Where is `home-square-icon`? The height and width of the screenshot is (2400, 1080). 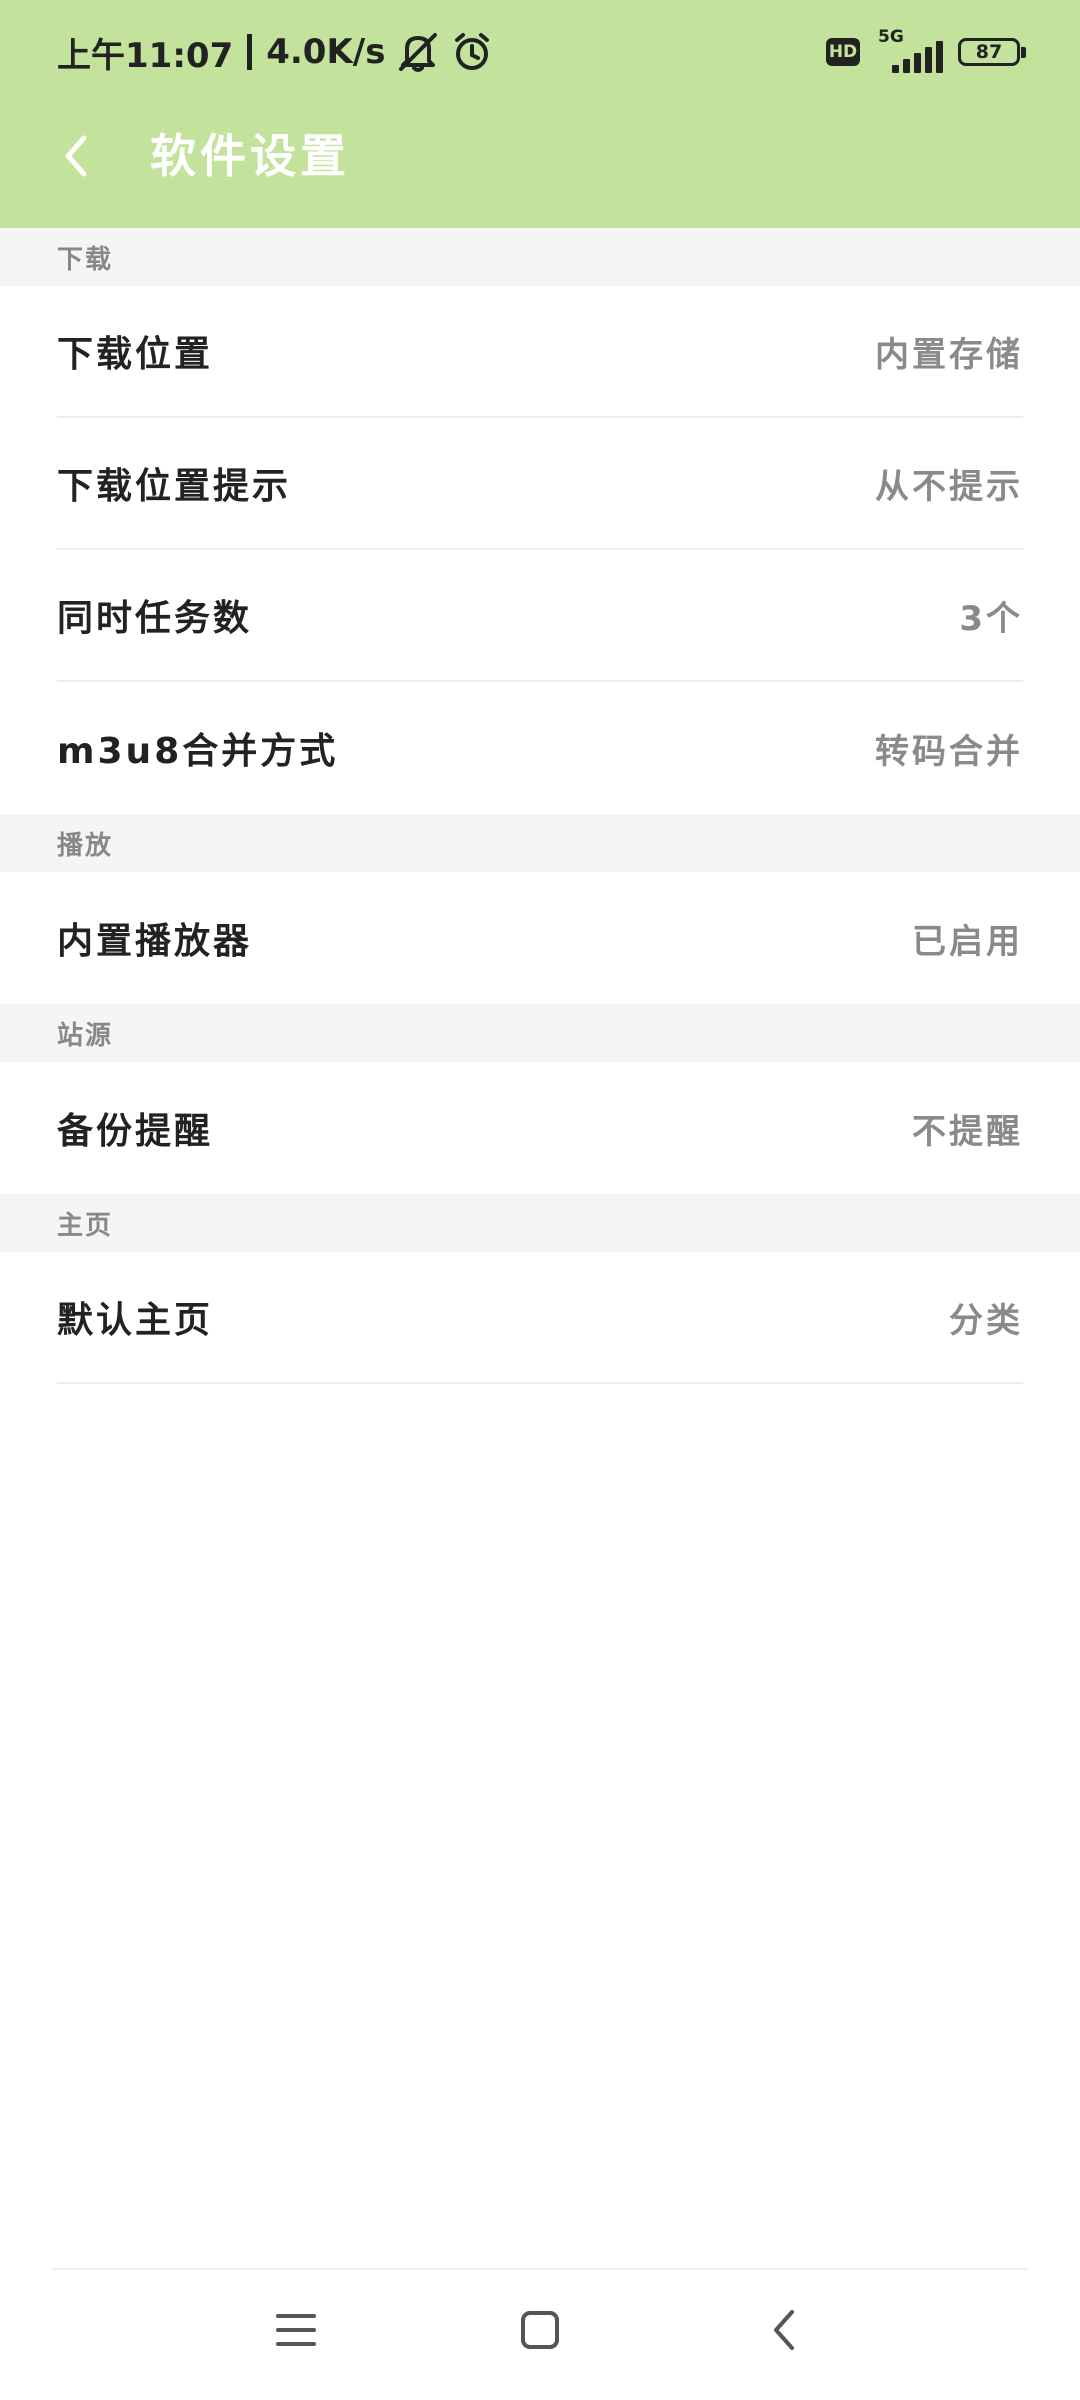 home-square-icon is located at coordinates (540, 2330).